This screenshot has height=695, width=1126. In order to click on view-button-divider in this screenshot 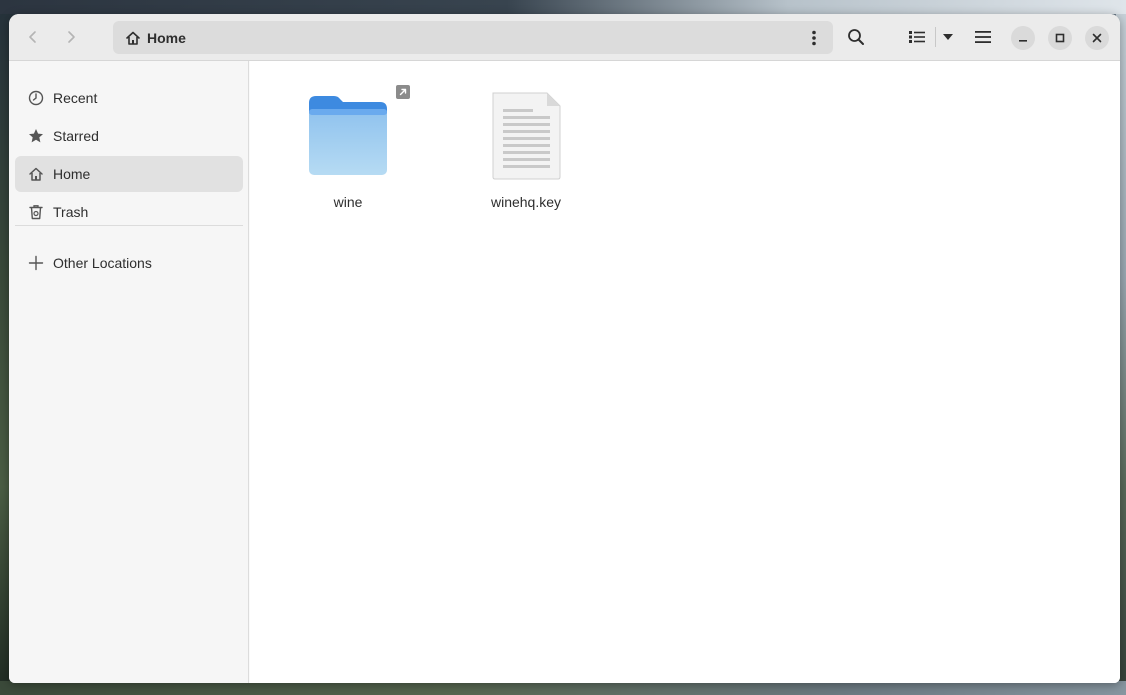, I will do `click(935, 37)`.